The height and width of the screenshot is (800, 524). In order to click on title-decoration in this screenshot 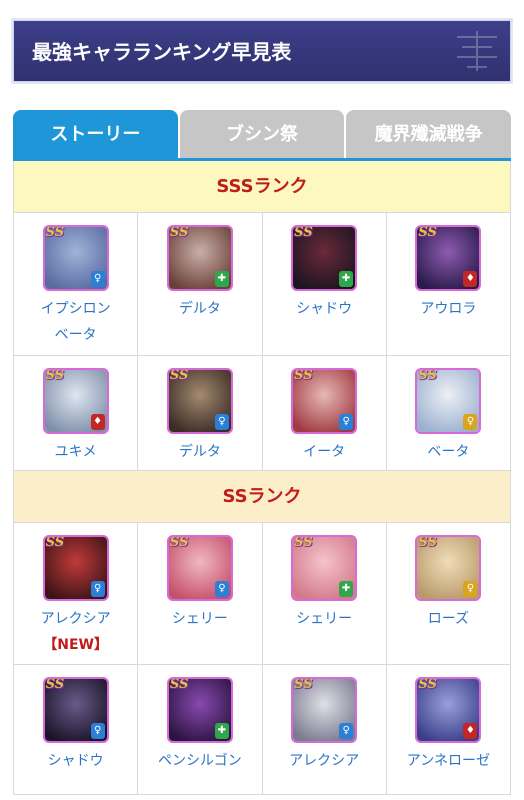, I will do `click(477, 51)`.